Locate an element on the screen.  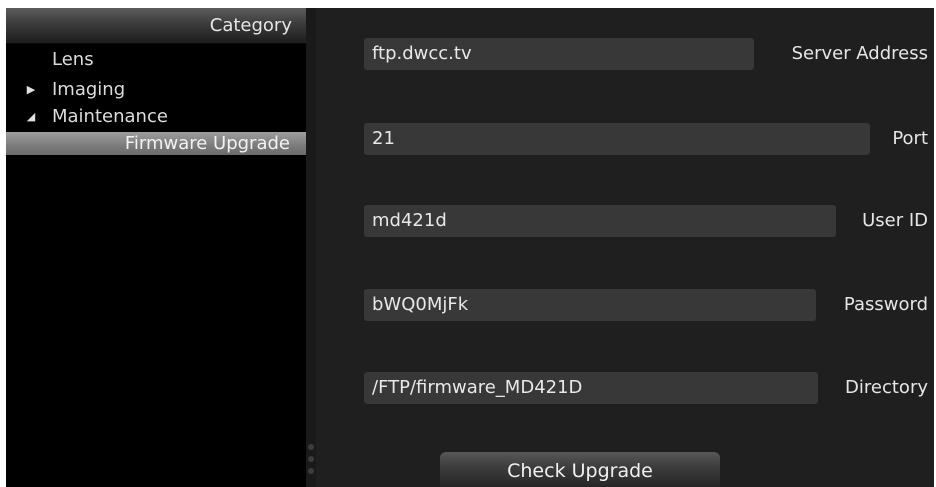
tree-item-label: Imaging is located at coordinates (89, 89).